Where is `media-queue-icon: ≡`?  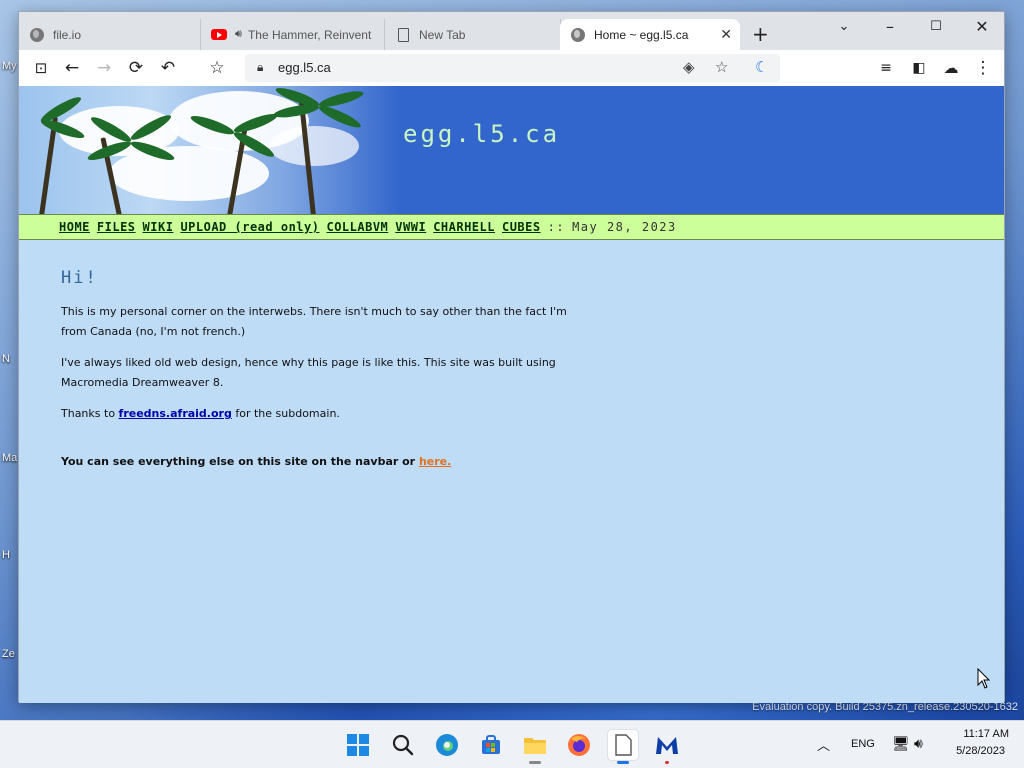 media-queue-icon: ≡ is located at coordinates (886, 68).